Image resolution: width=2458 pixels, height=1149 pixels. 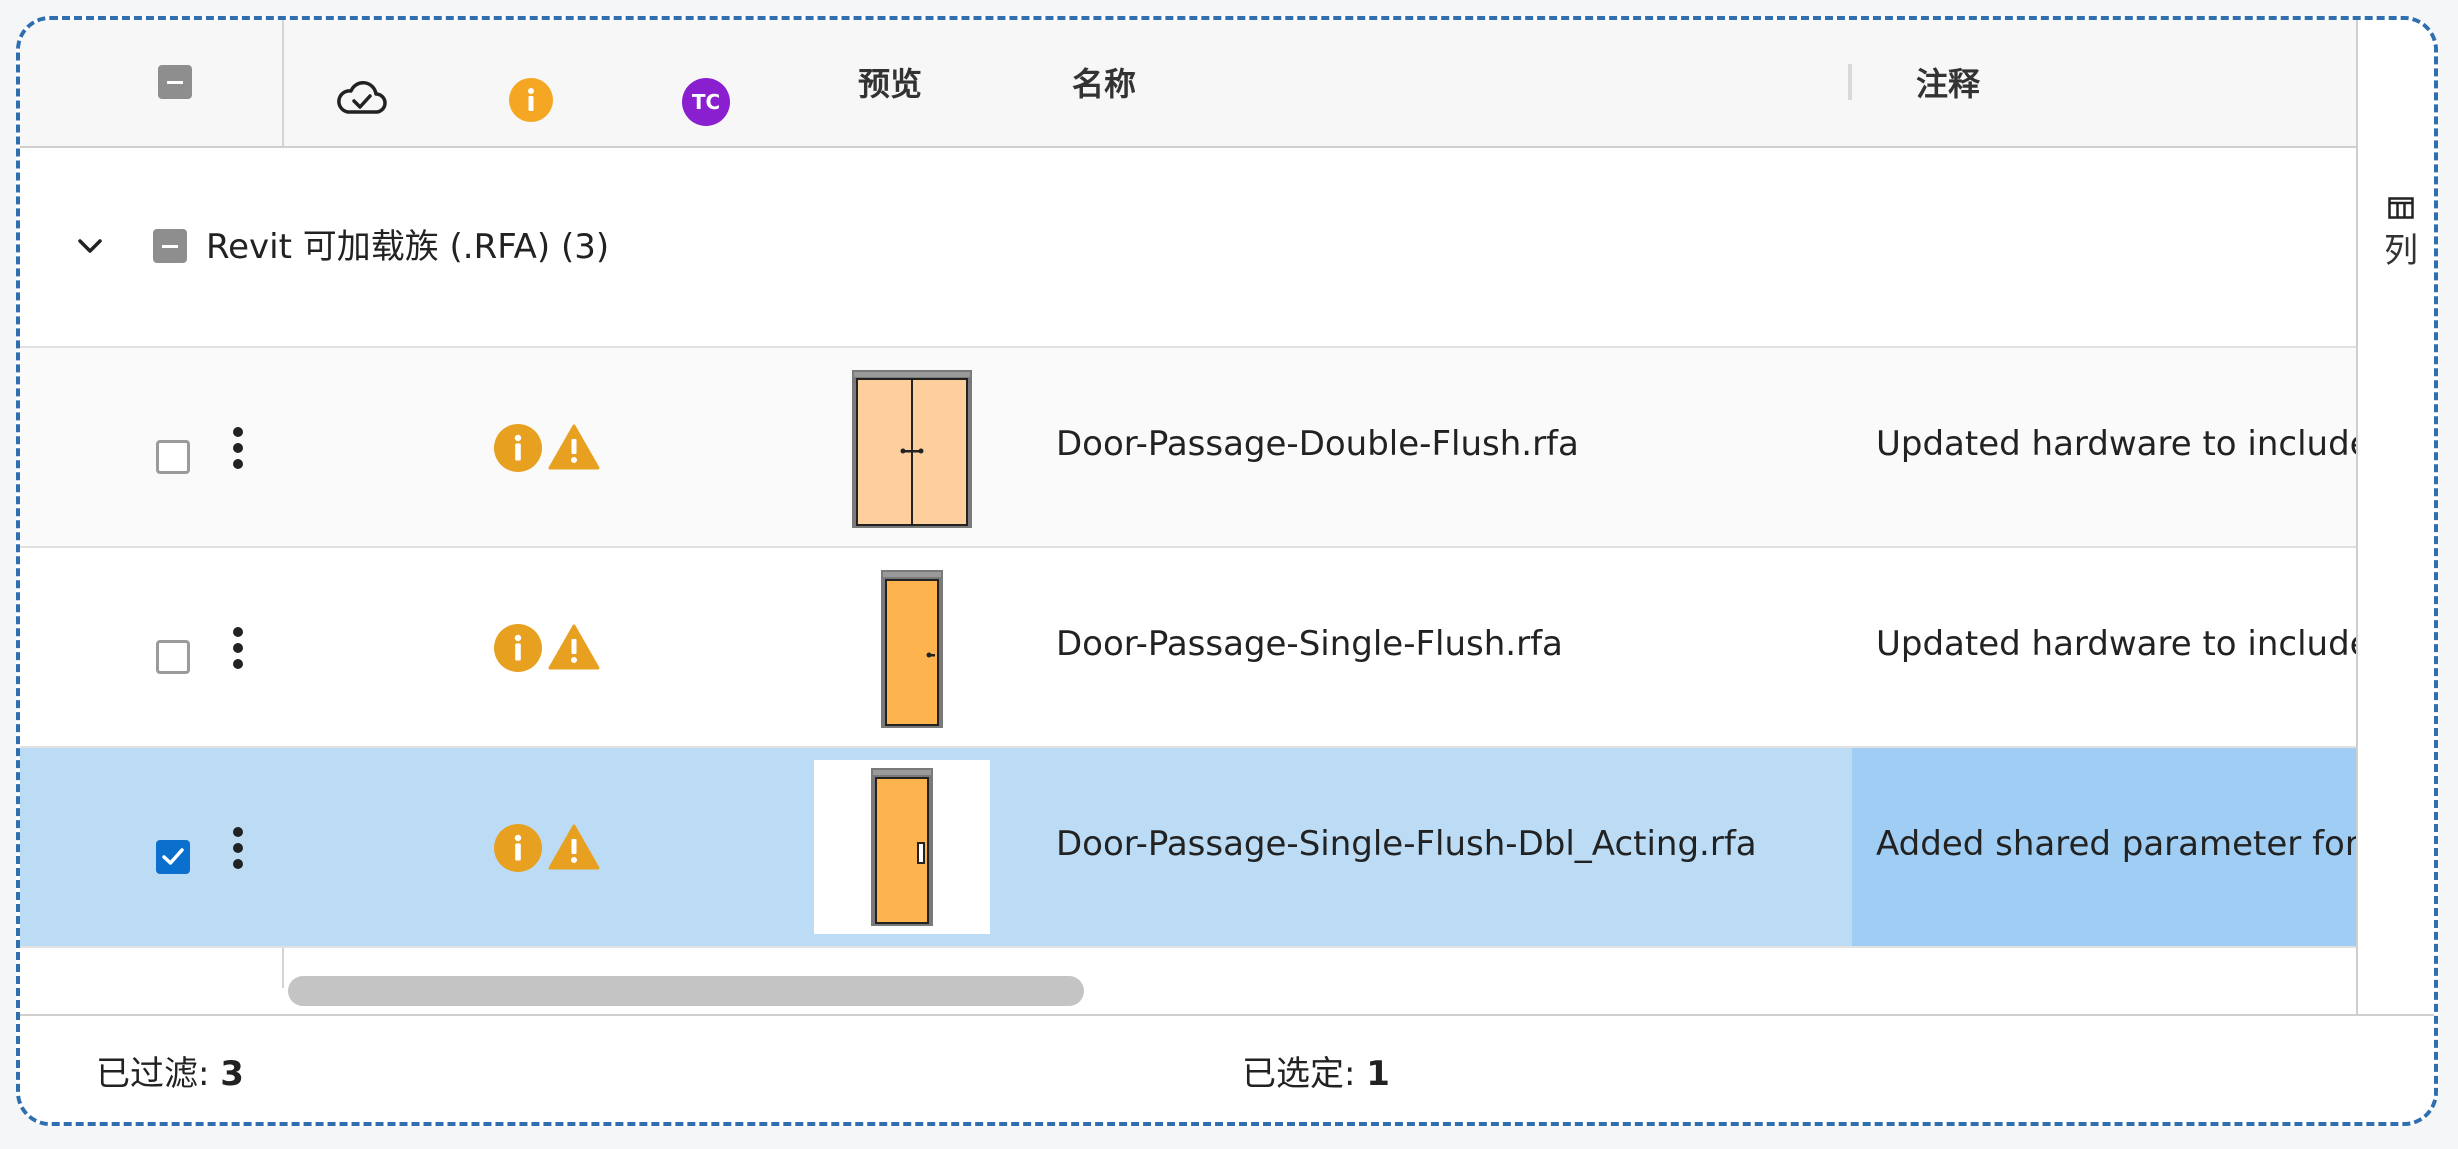 What do you see at coordinates (2396, 224) in the screenshot?
I see `columns-panel-button: 列` at bounding box center [2396, 224].